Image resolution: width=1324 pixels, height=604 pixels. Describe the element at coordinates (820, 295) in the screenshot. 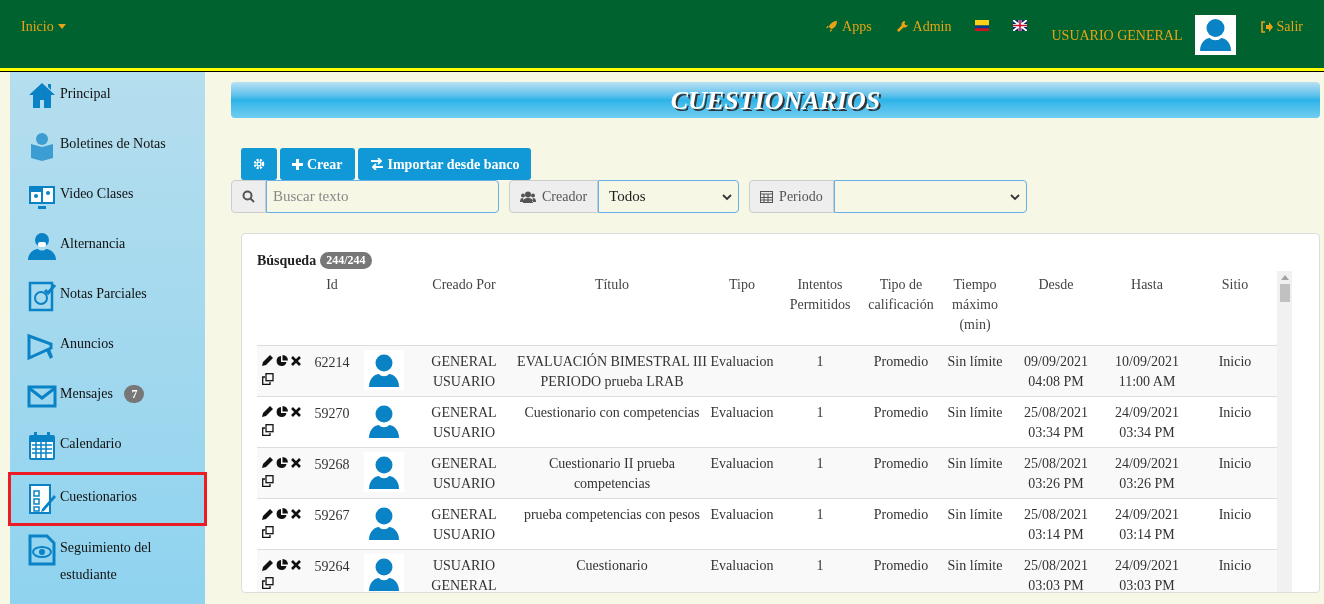

I see `column-header: Intentos Permitidos` at that location.